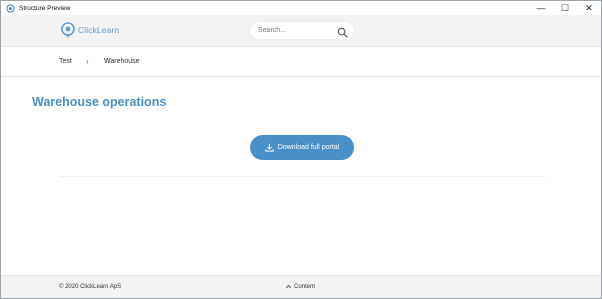  What do you see at coordinates (122, 61) in the screenshot?
I see `breadcrumb-item-warehouse: Warehouse` at bounding box center [122, 61].